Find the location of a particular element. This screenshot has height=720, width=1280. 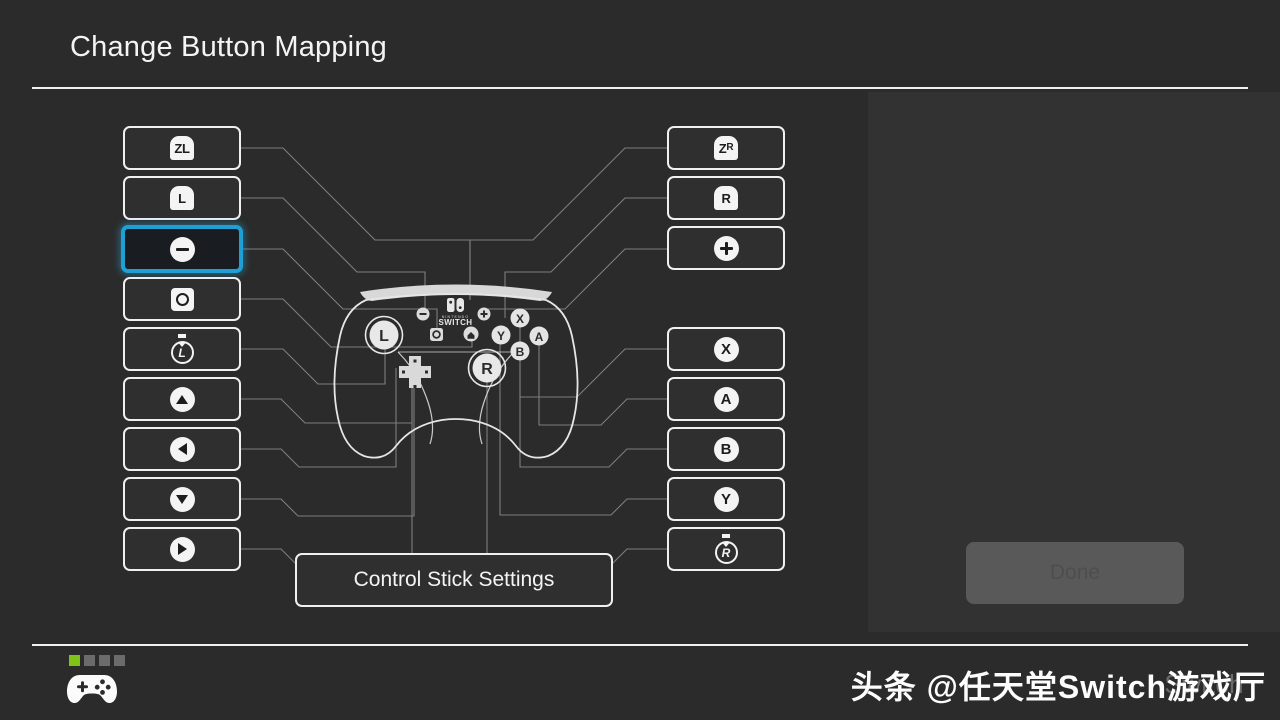

minus-button-icon is located at coordinates (182, 249).